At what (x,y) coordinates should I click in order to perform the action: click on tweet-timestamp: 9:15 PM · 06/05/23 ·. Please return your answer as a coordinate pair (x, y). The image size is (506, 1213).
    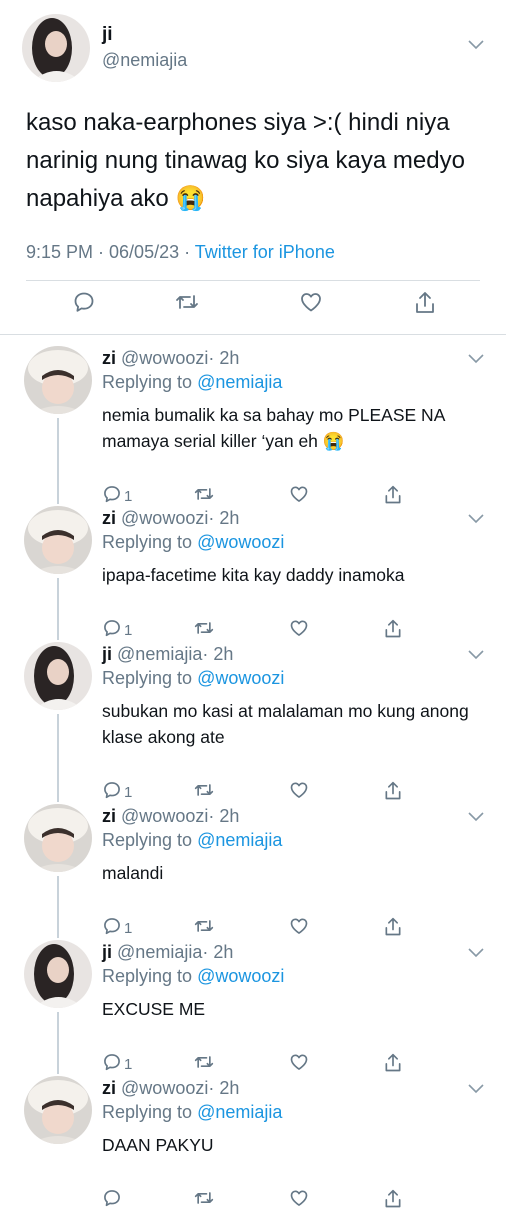
    Looking at the image, I should click on (110, 252).